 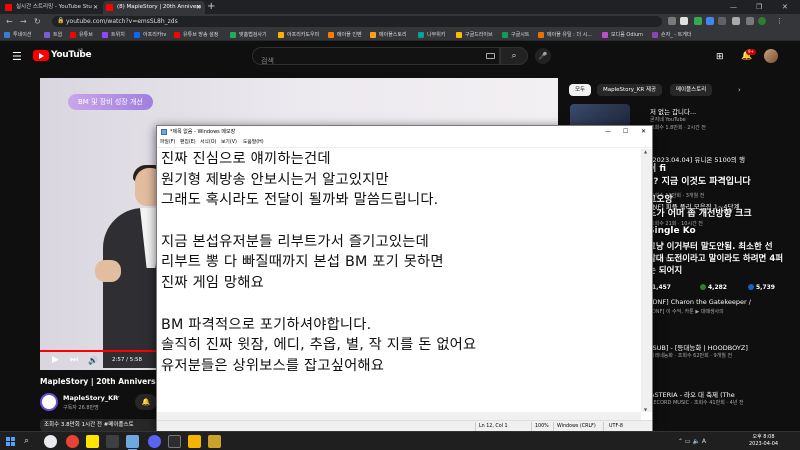 What do you see at coordinates (376, 61) in the screenshot?
I see `search-input` at bounding box center [376, 61].